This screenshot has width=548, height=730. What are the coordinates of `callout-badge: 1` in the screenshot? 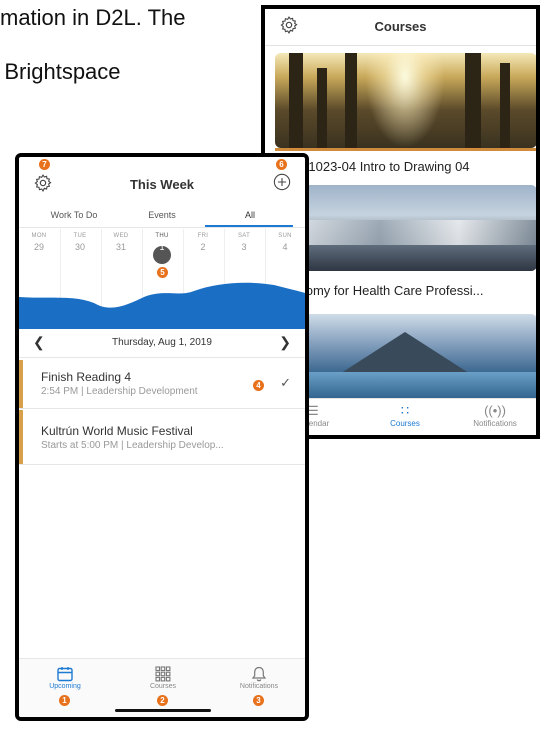 It's located at (64, 700).